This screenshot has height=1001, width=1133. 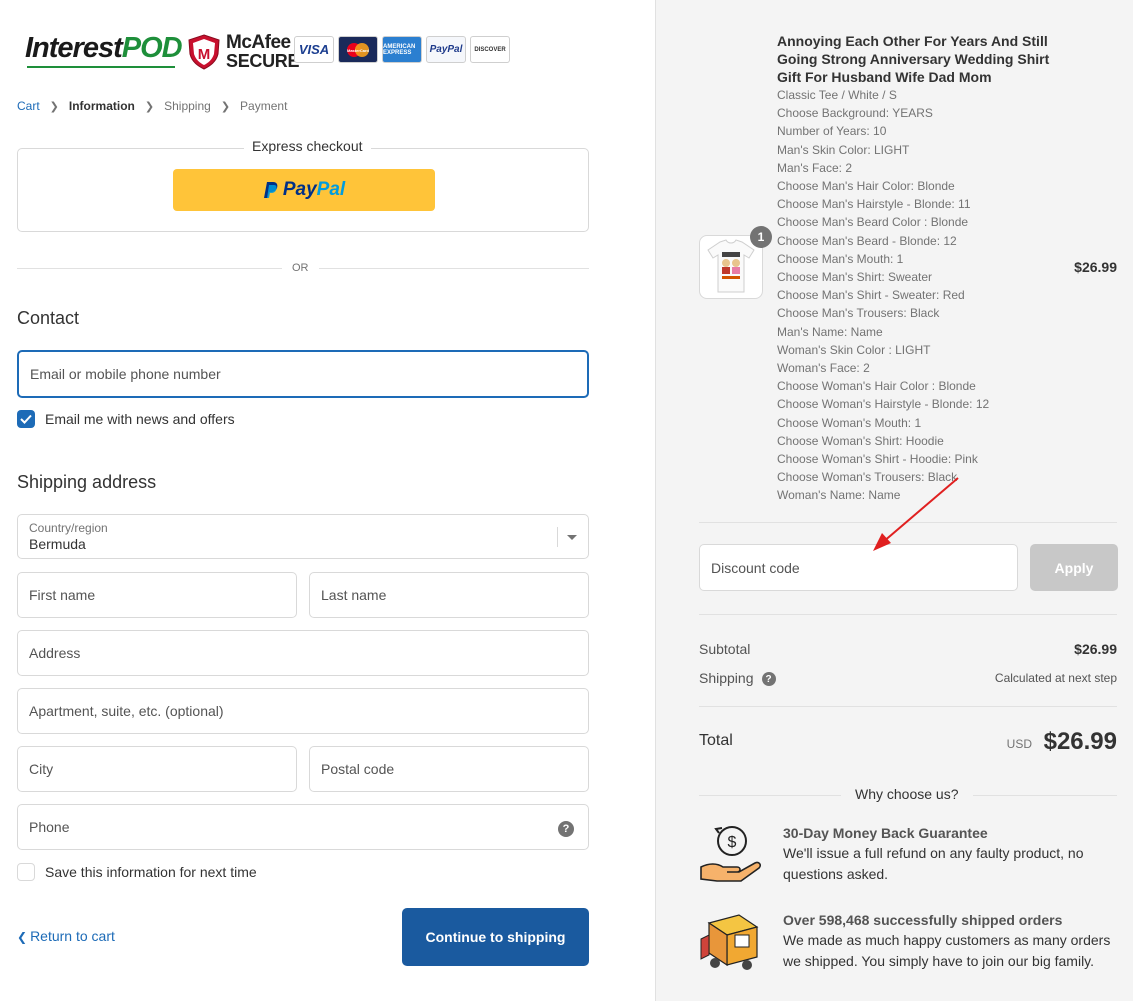 What do you see at coordinates (490, 49) in the screenshot?
I see `discover-icon: DISCOVER` at bounding box center [490, 49].